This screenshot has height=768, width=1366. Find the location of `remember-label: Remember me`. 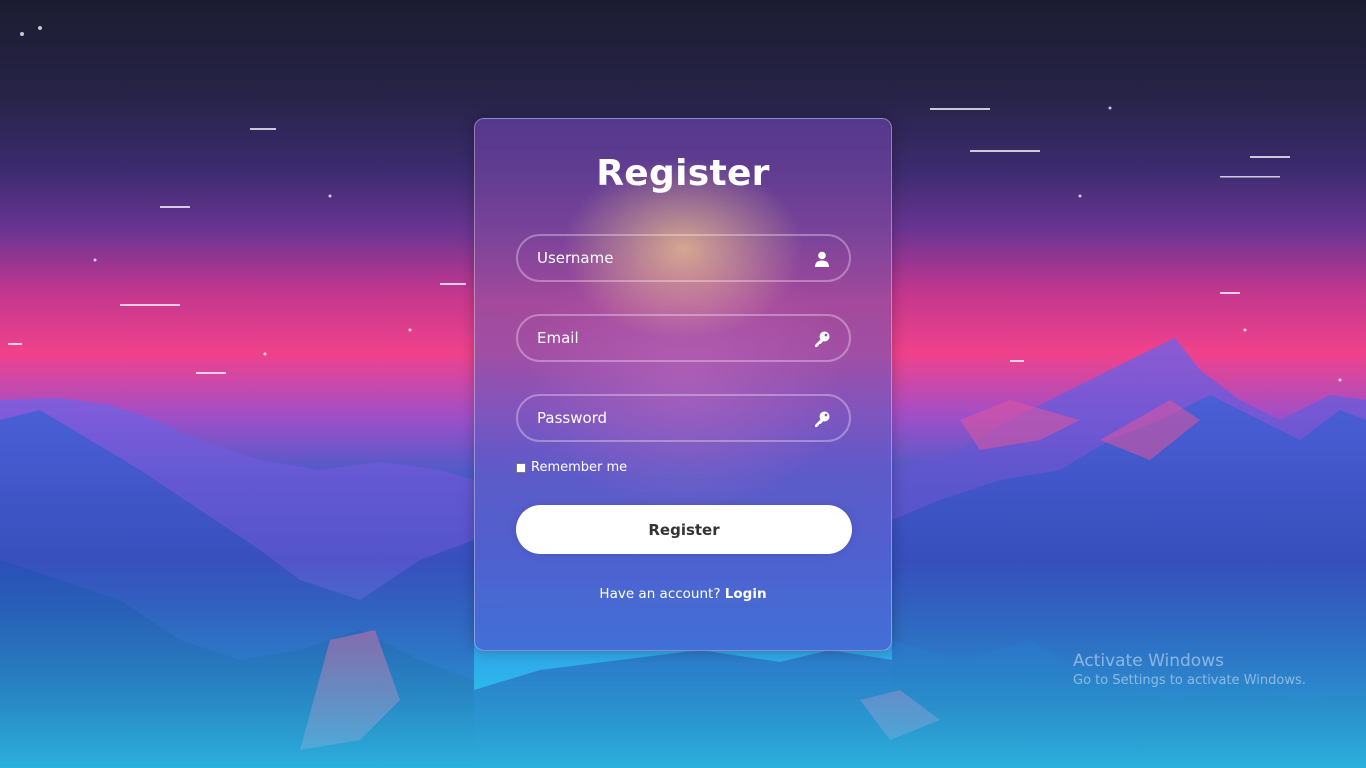

remember-label: Remember me is located at coordinates (579, 467).